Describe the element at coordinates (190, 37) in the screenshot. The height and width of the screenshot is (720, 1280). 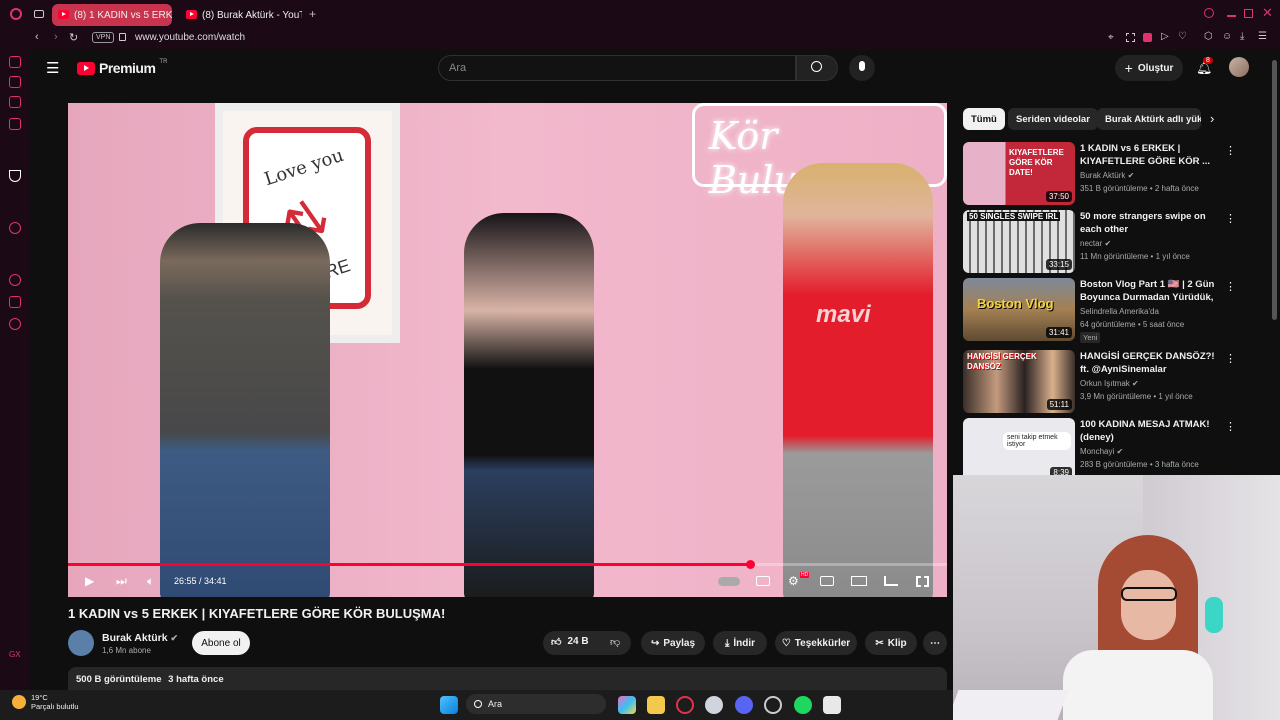
I see `url-field: www.youtube.com/watch` at that location.